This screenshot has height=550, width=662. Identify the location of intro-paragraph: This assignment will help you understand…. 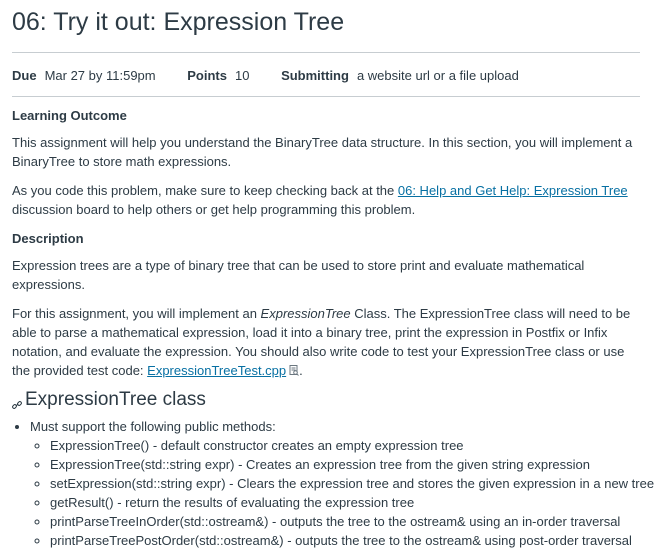
(322, 152).